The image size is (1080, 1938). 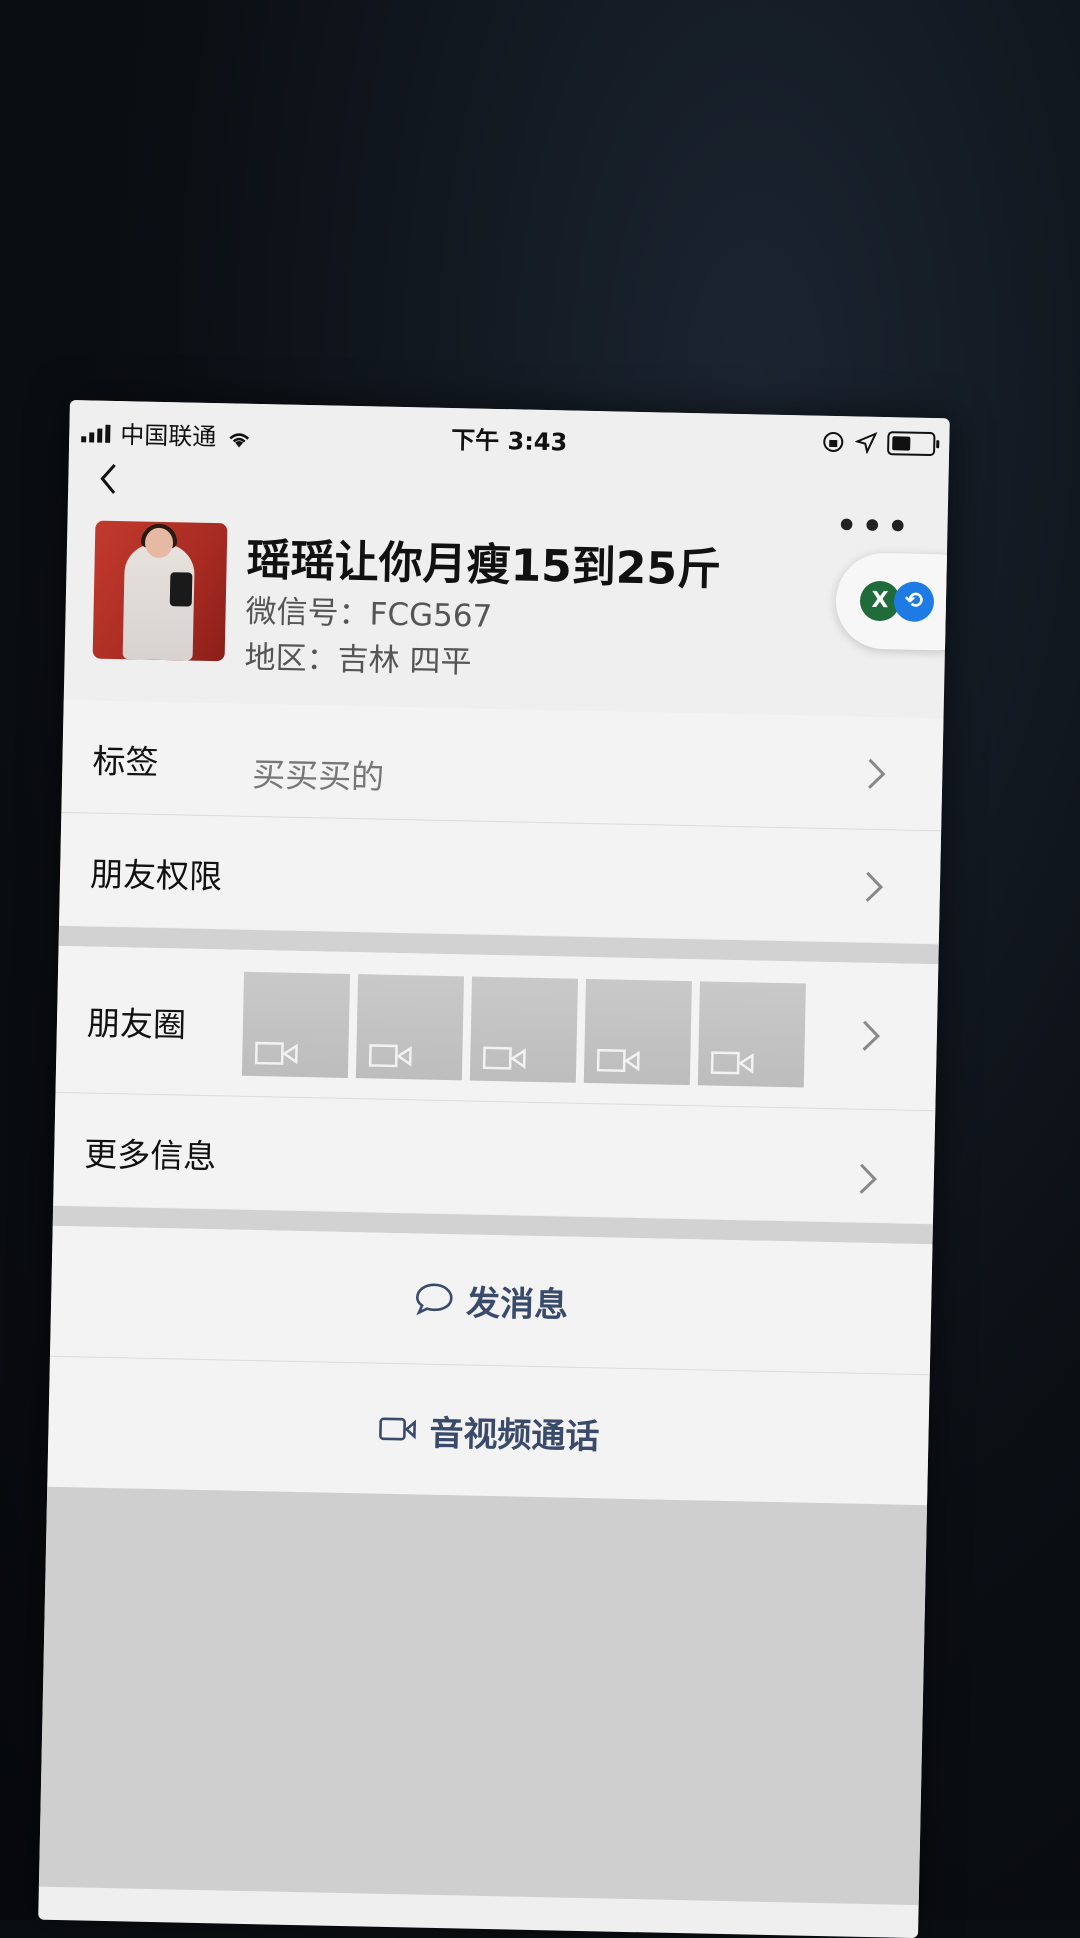 I want to click on blue-app-icon: ⟲, so click(x=914, y=602).